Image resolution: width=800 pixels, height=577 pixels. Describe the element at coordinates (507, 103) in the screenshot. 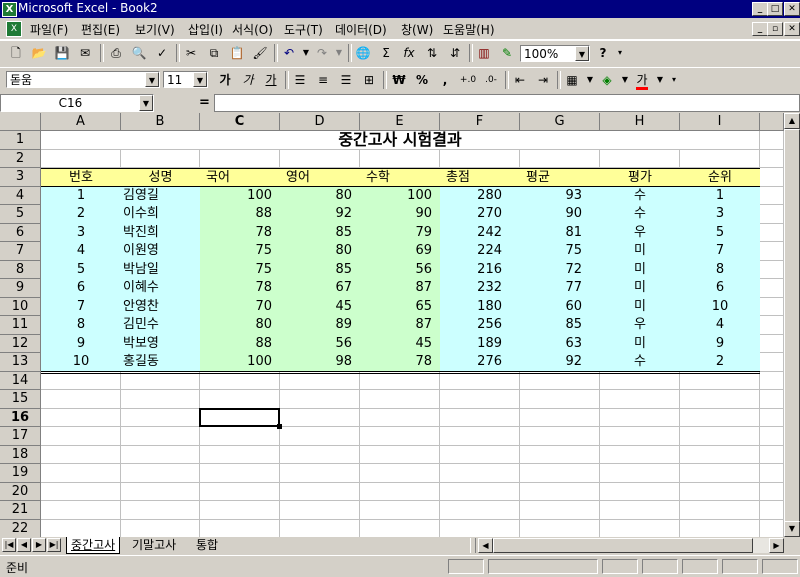

I see `formula-input` at that location.